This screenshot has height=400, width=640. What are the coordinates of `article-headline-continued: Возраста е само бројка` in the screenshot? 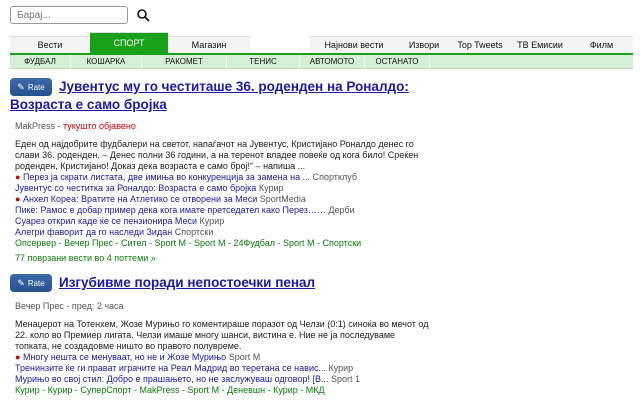 It's located at (220, 105).